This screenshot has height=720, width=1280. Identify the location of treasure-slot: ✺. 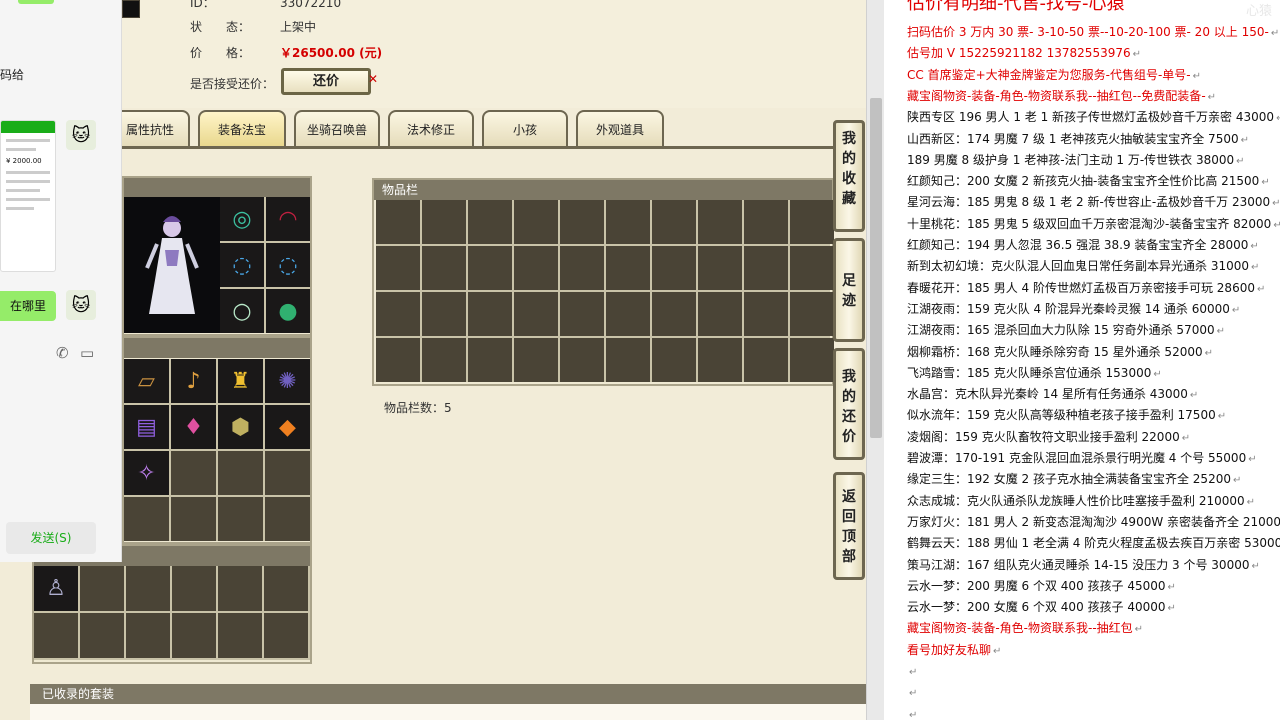
(287, 381).